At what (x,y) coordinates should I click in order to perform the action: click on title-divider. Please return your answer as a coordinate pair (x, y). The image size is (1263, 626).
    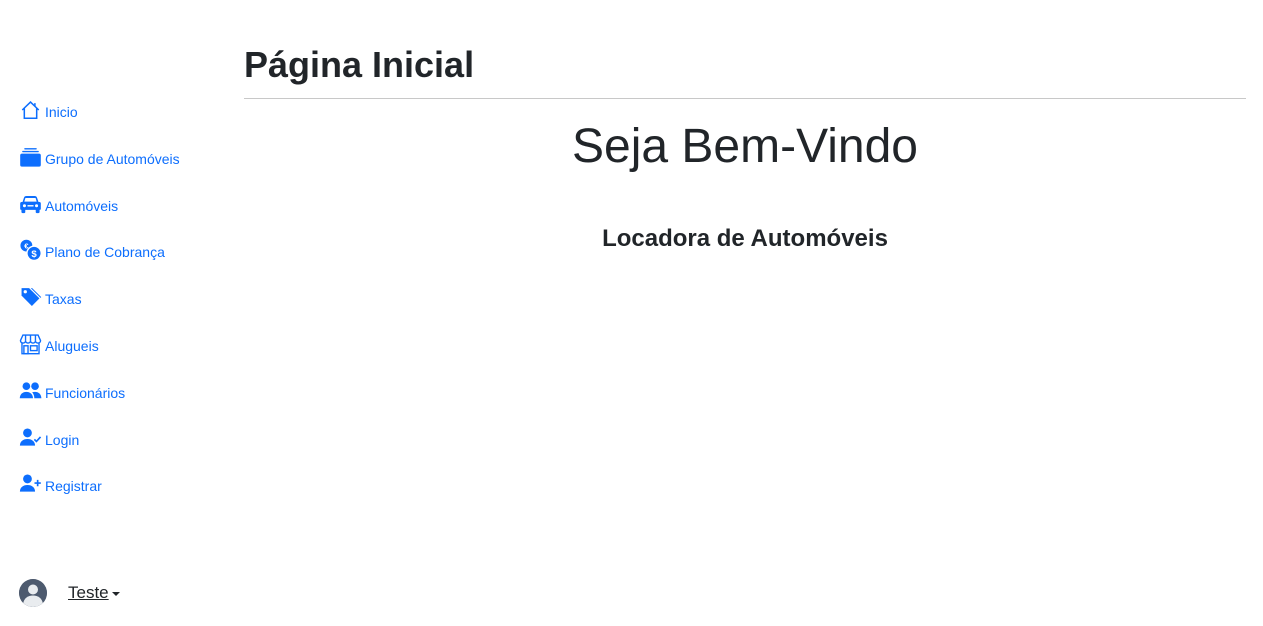
    Looking at the image, I should click on (745, 98).